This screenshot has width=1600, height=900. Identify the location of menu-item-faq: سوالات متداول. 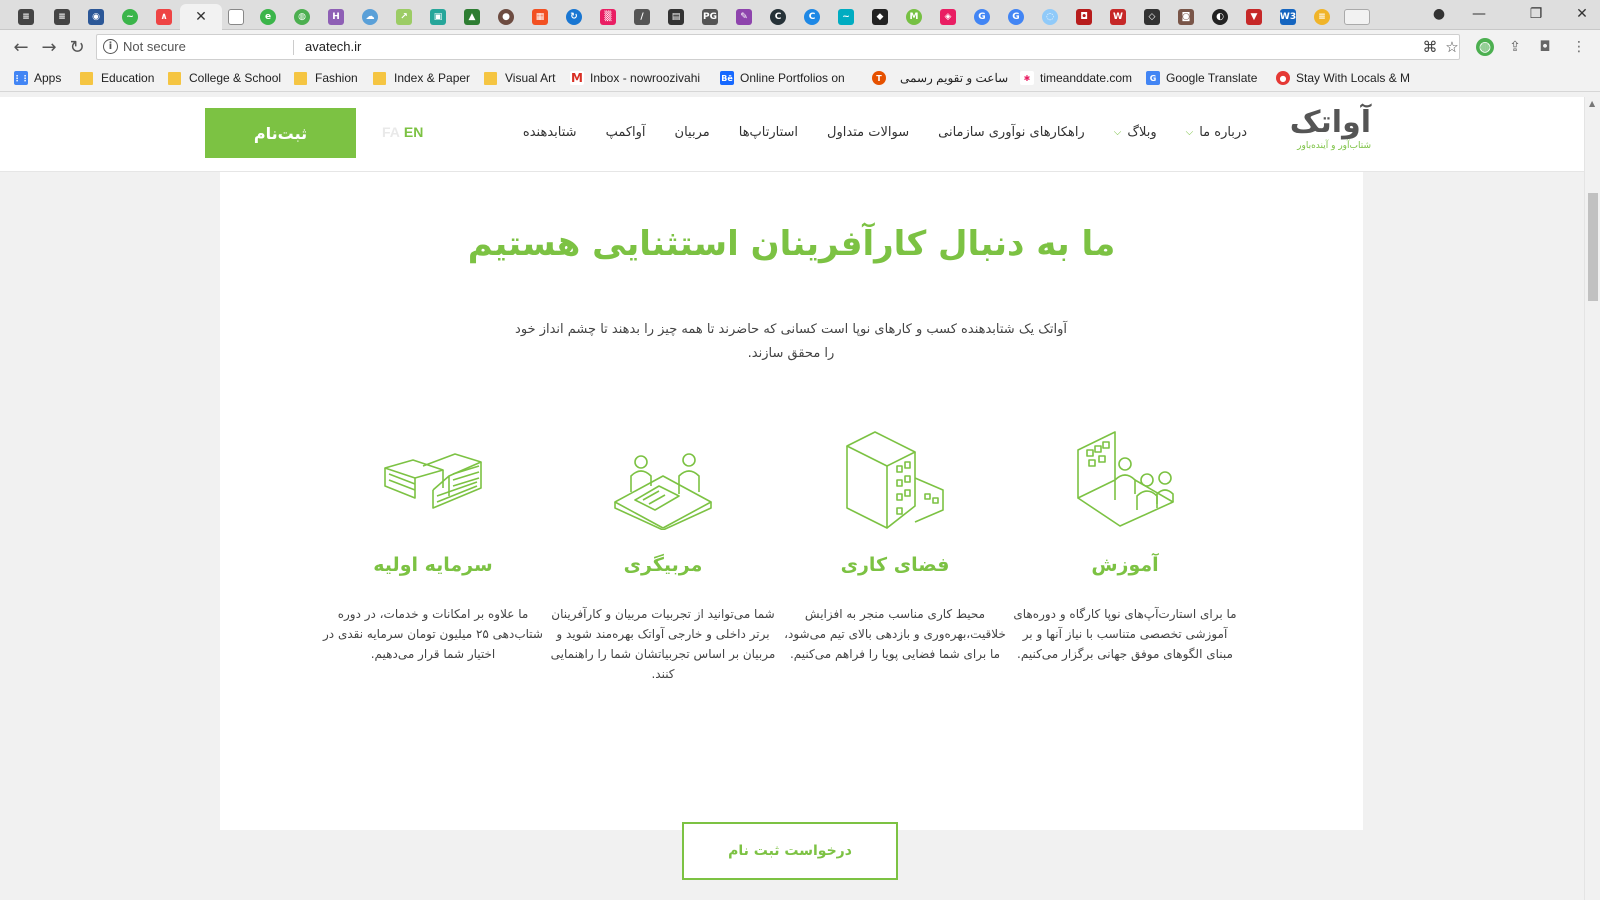
(868, 132).